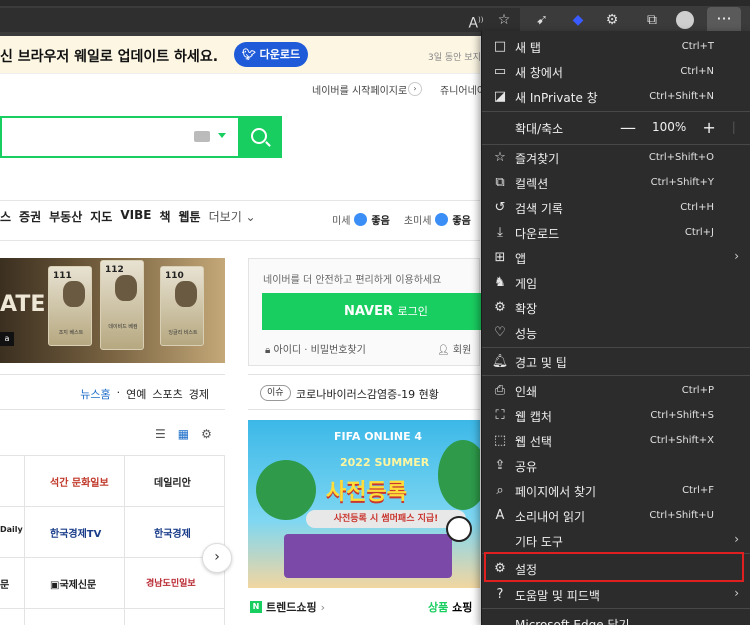 This screenshot has width=750, height=625. Describe the element at coordinates (222, 135) in the screenshot. I see `caret-down-icon` at that location.